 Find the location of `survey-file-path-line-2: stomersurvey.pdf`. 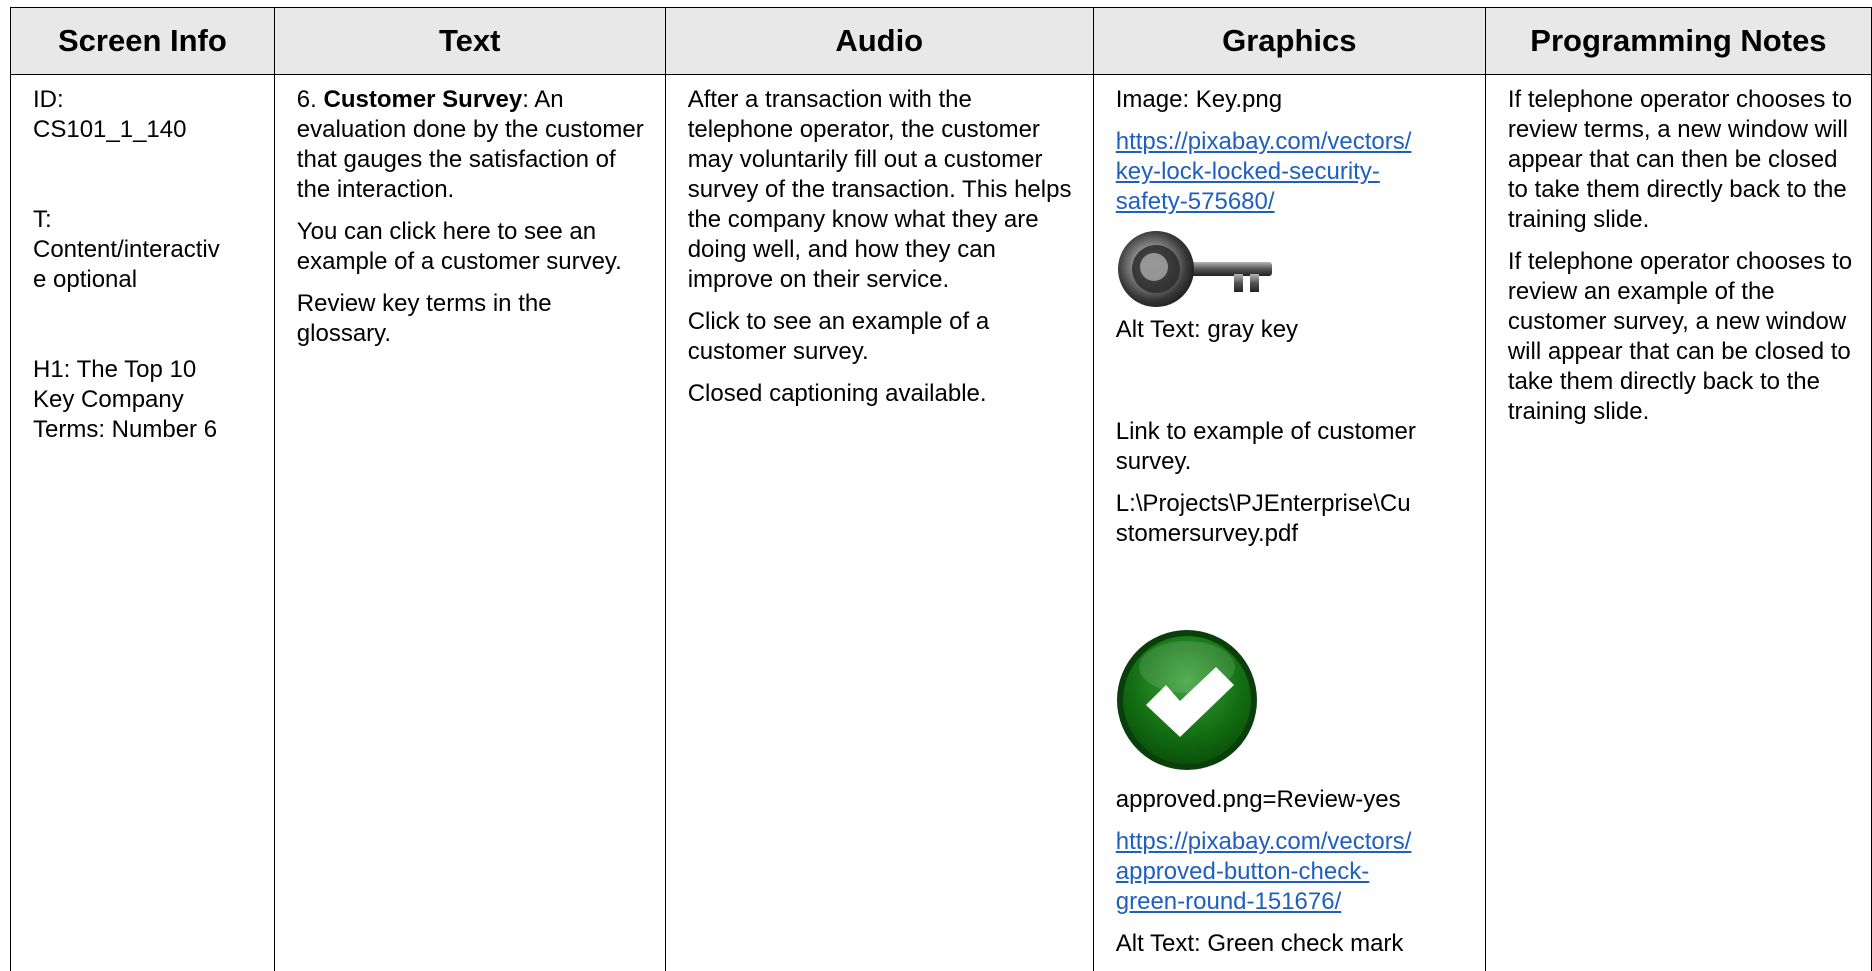

survey-file-path-line-2: stomersurvey.pdf is located at coordinates (1207, 533).